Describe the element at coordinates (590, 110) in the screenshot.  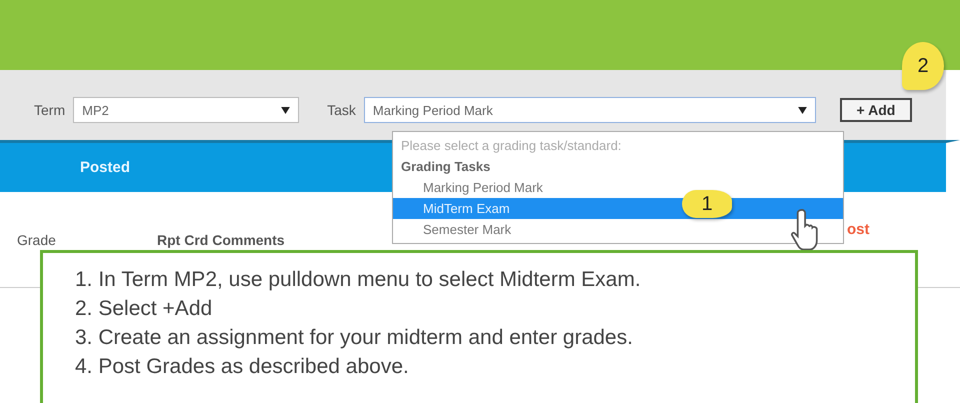
I see `task-select: Marking Period Mark` at that location.